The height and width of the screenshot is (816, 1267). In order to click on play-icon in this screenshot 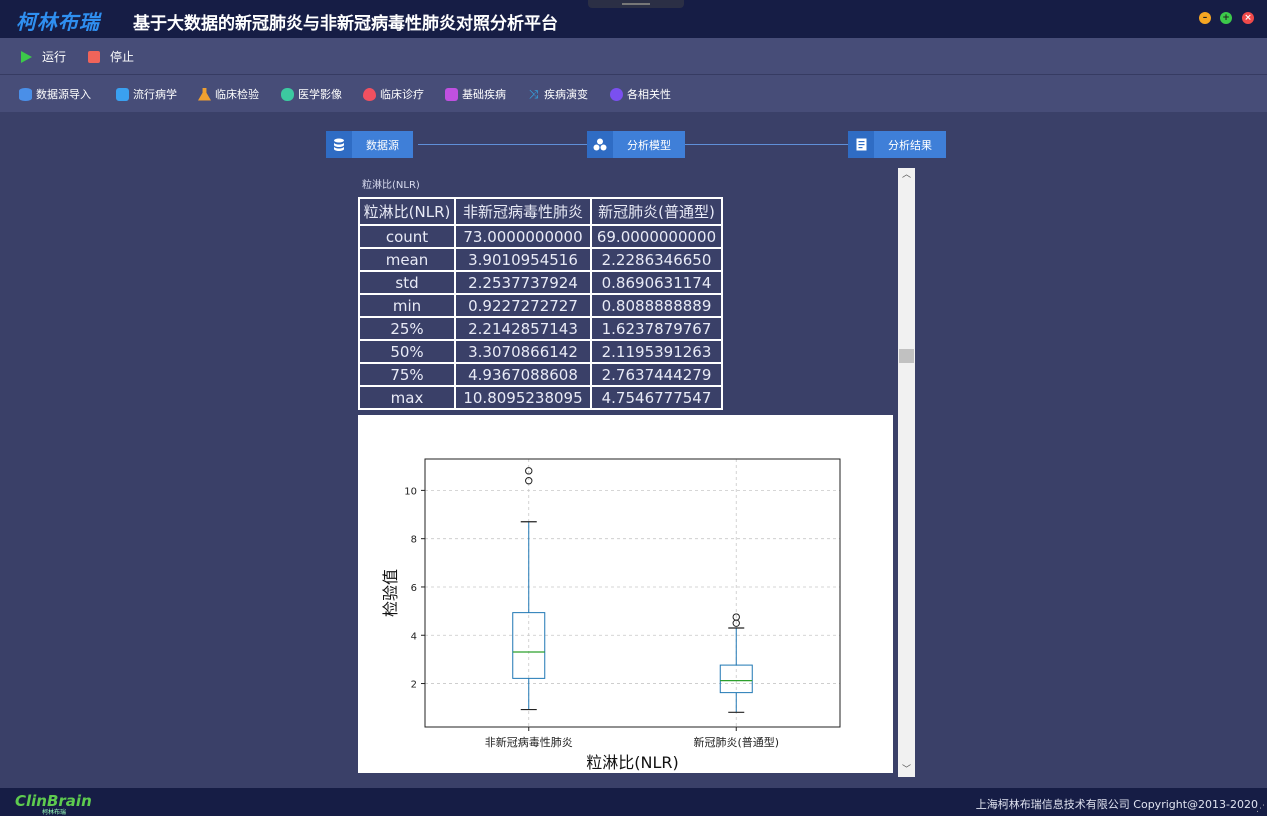, I will do `click(26, 56)`.